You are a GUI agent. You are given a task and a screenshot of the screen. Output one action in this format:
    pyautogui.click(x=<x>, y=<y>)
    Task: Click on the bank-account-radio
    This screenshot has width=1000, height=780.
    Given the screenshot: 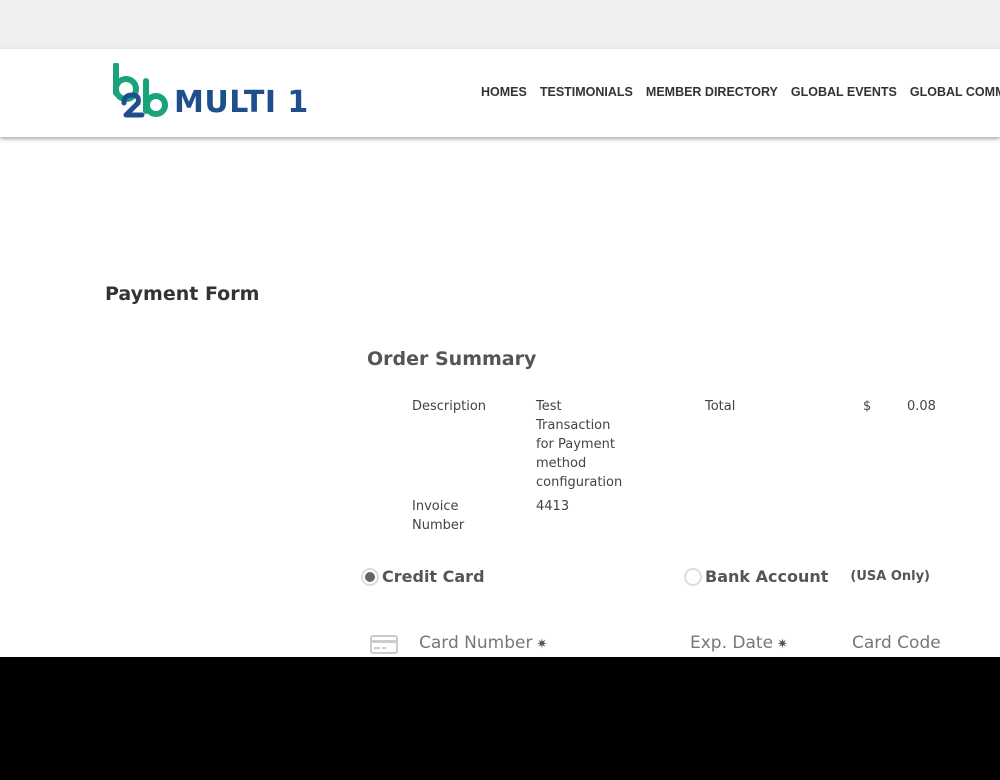 What is the action you would take?
    pyautogui.click(x=693, y=576)
    